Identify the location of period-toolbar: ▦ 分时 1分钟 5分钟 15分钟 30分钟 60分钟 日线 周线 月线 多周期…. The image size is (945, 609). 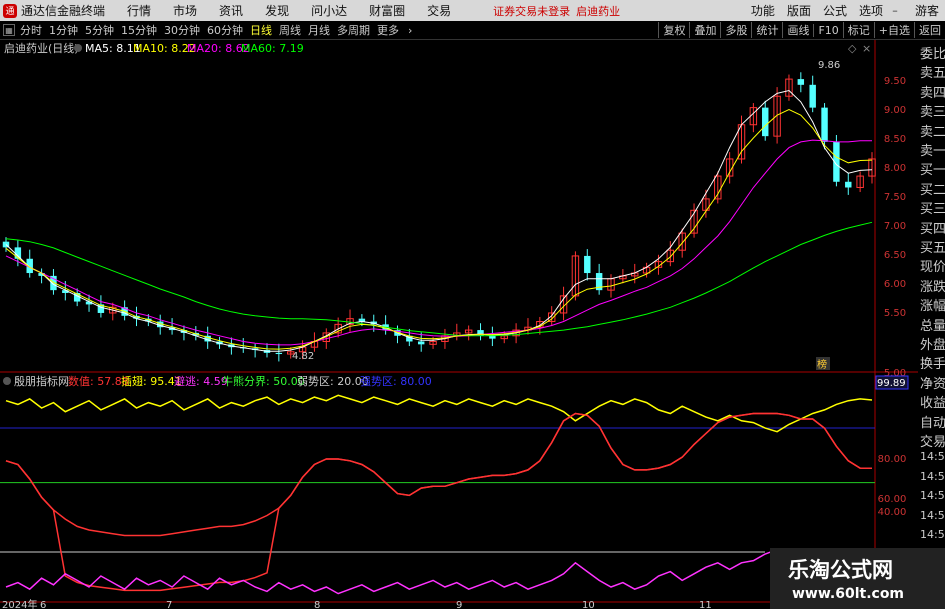
(472, 30).